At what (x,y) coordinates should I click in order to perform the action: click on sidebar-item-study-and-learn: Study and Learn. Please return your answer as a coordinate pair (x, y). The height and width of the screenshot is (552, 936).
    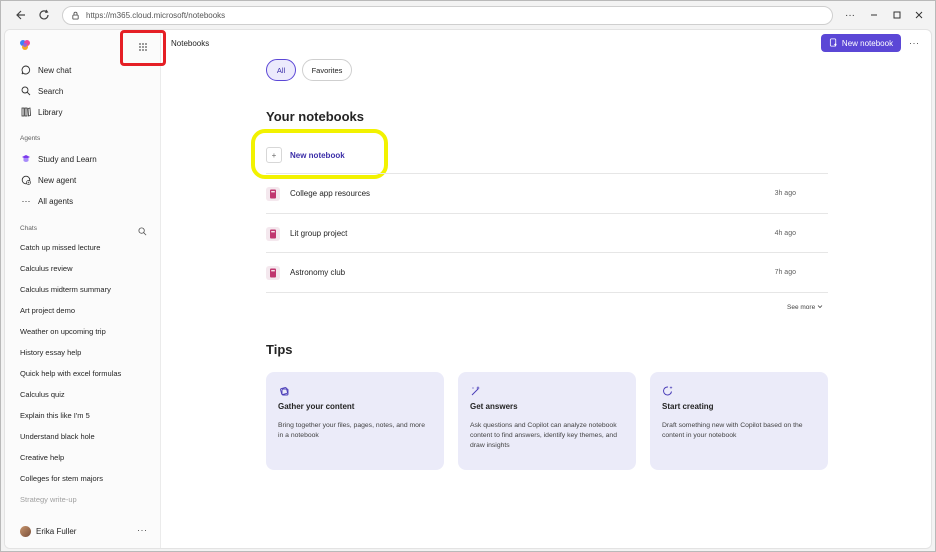
    Looking at the image, I should click on (58, 159).